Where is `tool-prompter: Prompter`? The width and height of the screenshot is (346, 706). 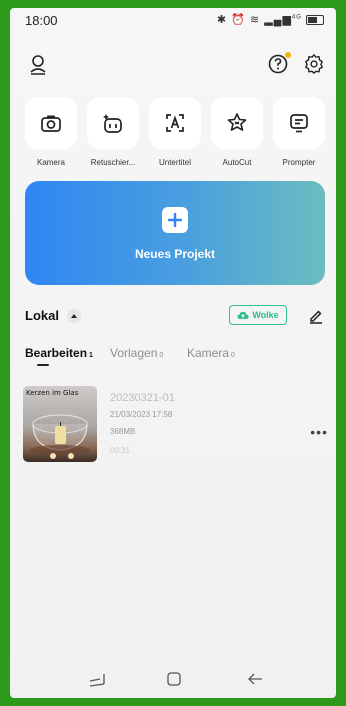 tool-prompter: Prompter is located at coordinates (299, 132).